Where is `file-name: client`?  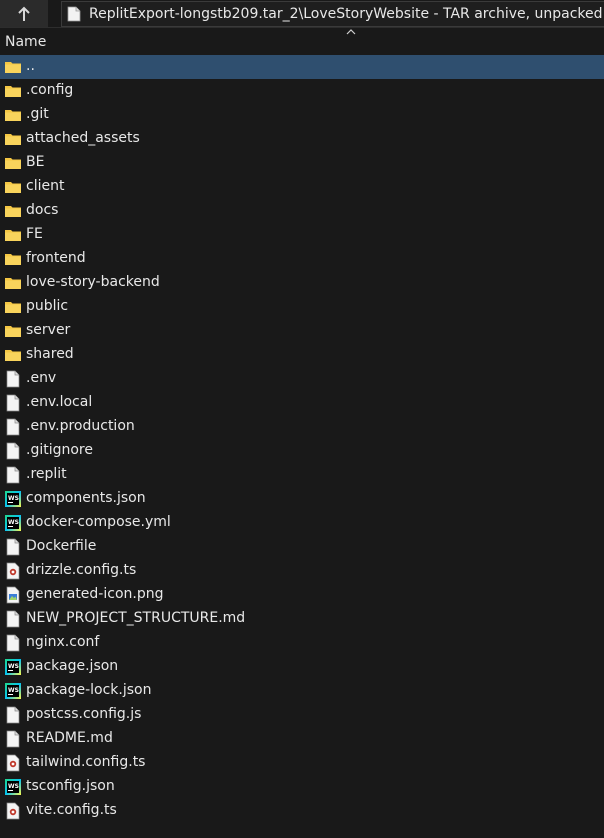
file-name: client is located at coordinates (45, 186).